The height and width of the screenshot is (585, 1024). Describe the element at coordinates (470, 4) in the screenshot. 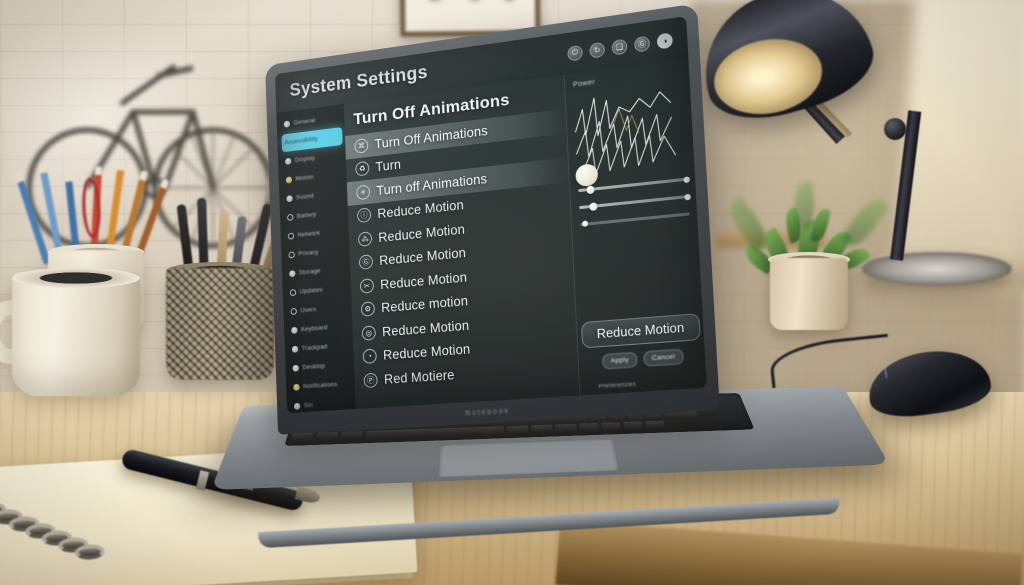

I see `picture-artwork` at that location.